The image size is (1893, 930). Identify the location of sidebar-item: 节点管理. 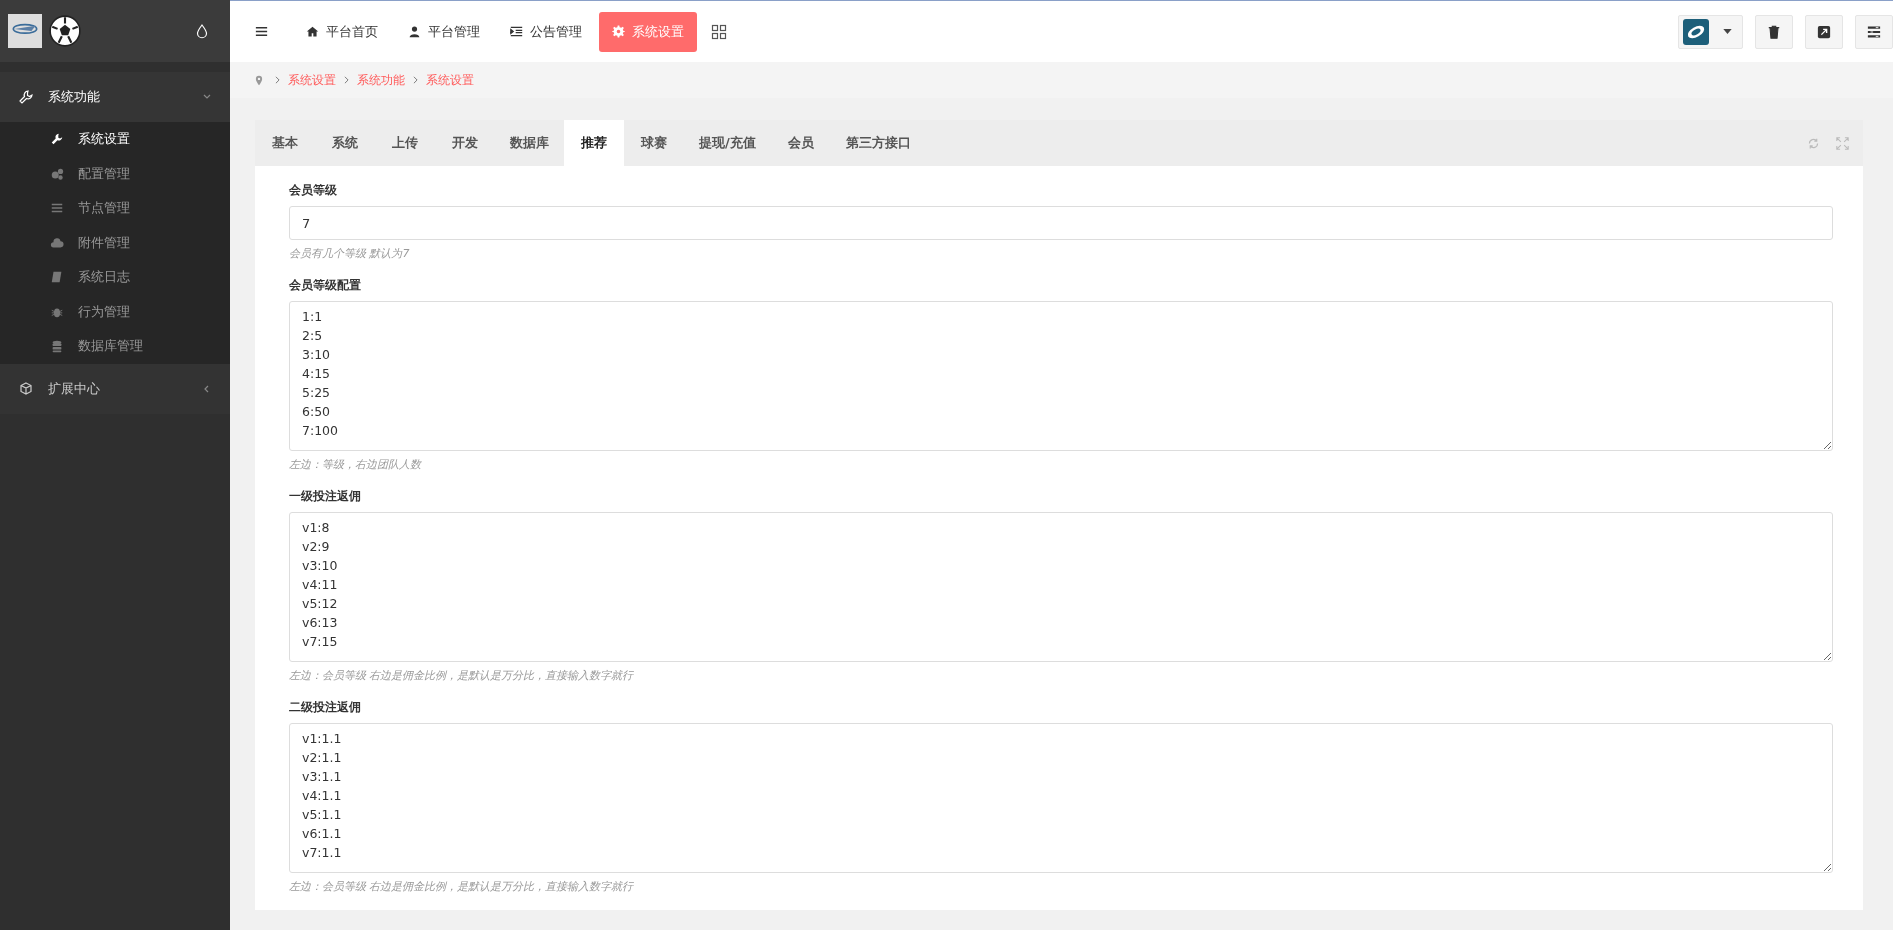
(115, 208).